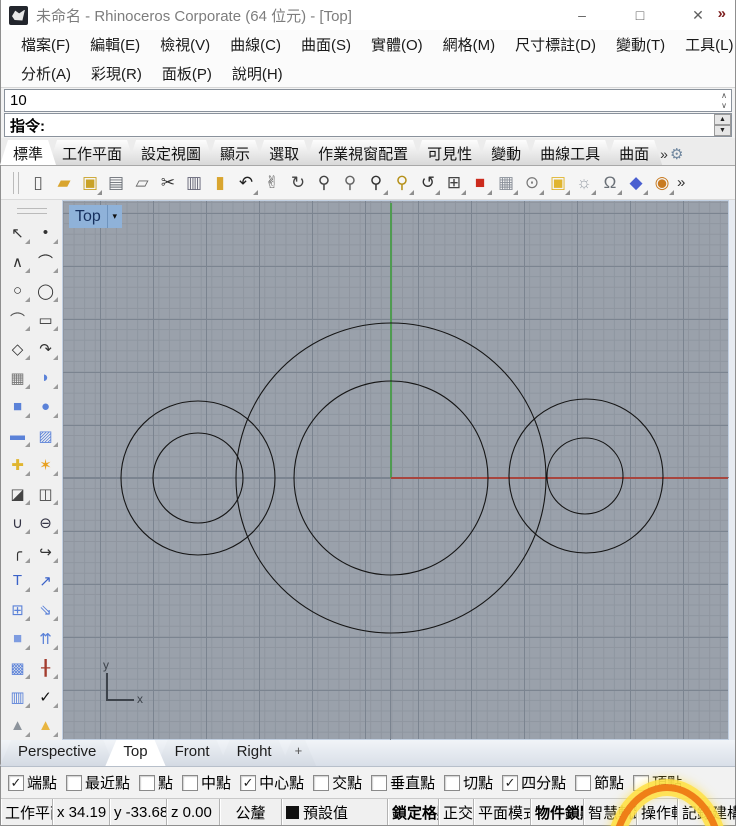 The width and height of the screenshot is (736, 826). I want to click on viewport-tab: Right, so click(254, 753).